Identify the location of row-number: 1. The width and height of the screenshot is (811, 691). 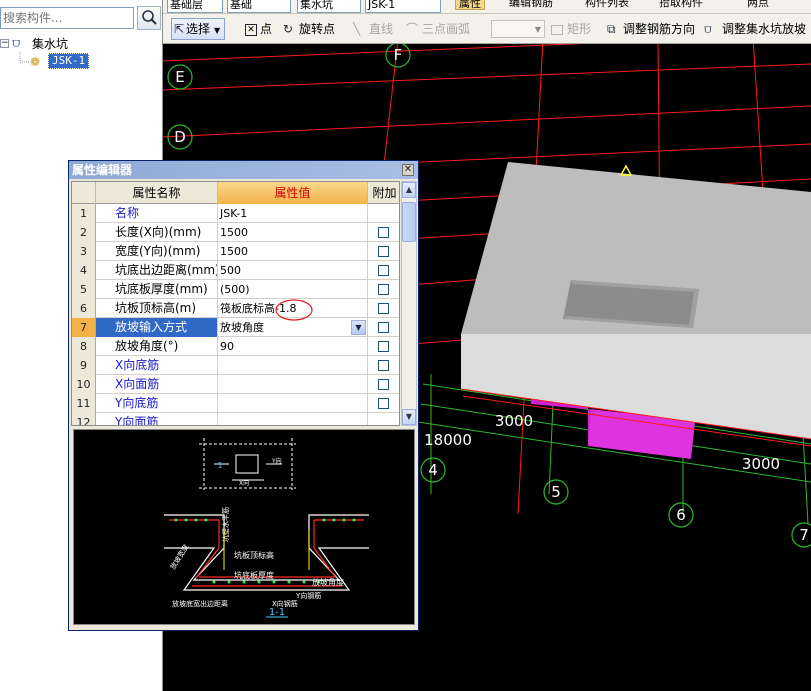
(84, 213).